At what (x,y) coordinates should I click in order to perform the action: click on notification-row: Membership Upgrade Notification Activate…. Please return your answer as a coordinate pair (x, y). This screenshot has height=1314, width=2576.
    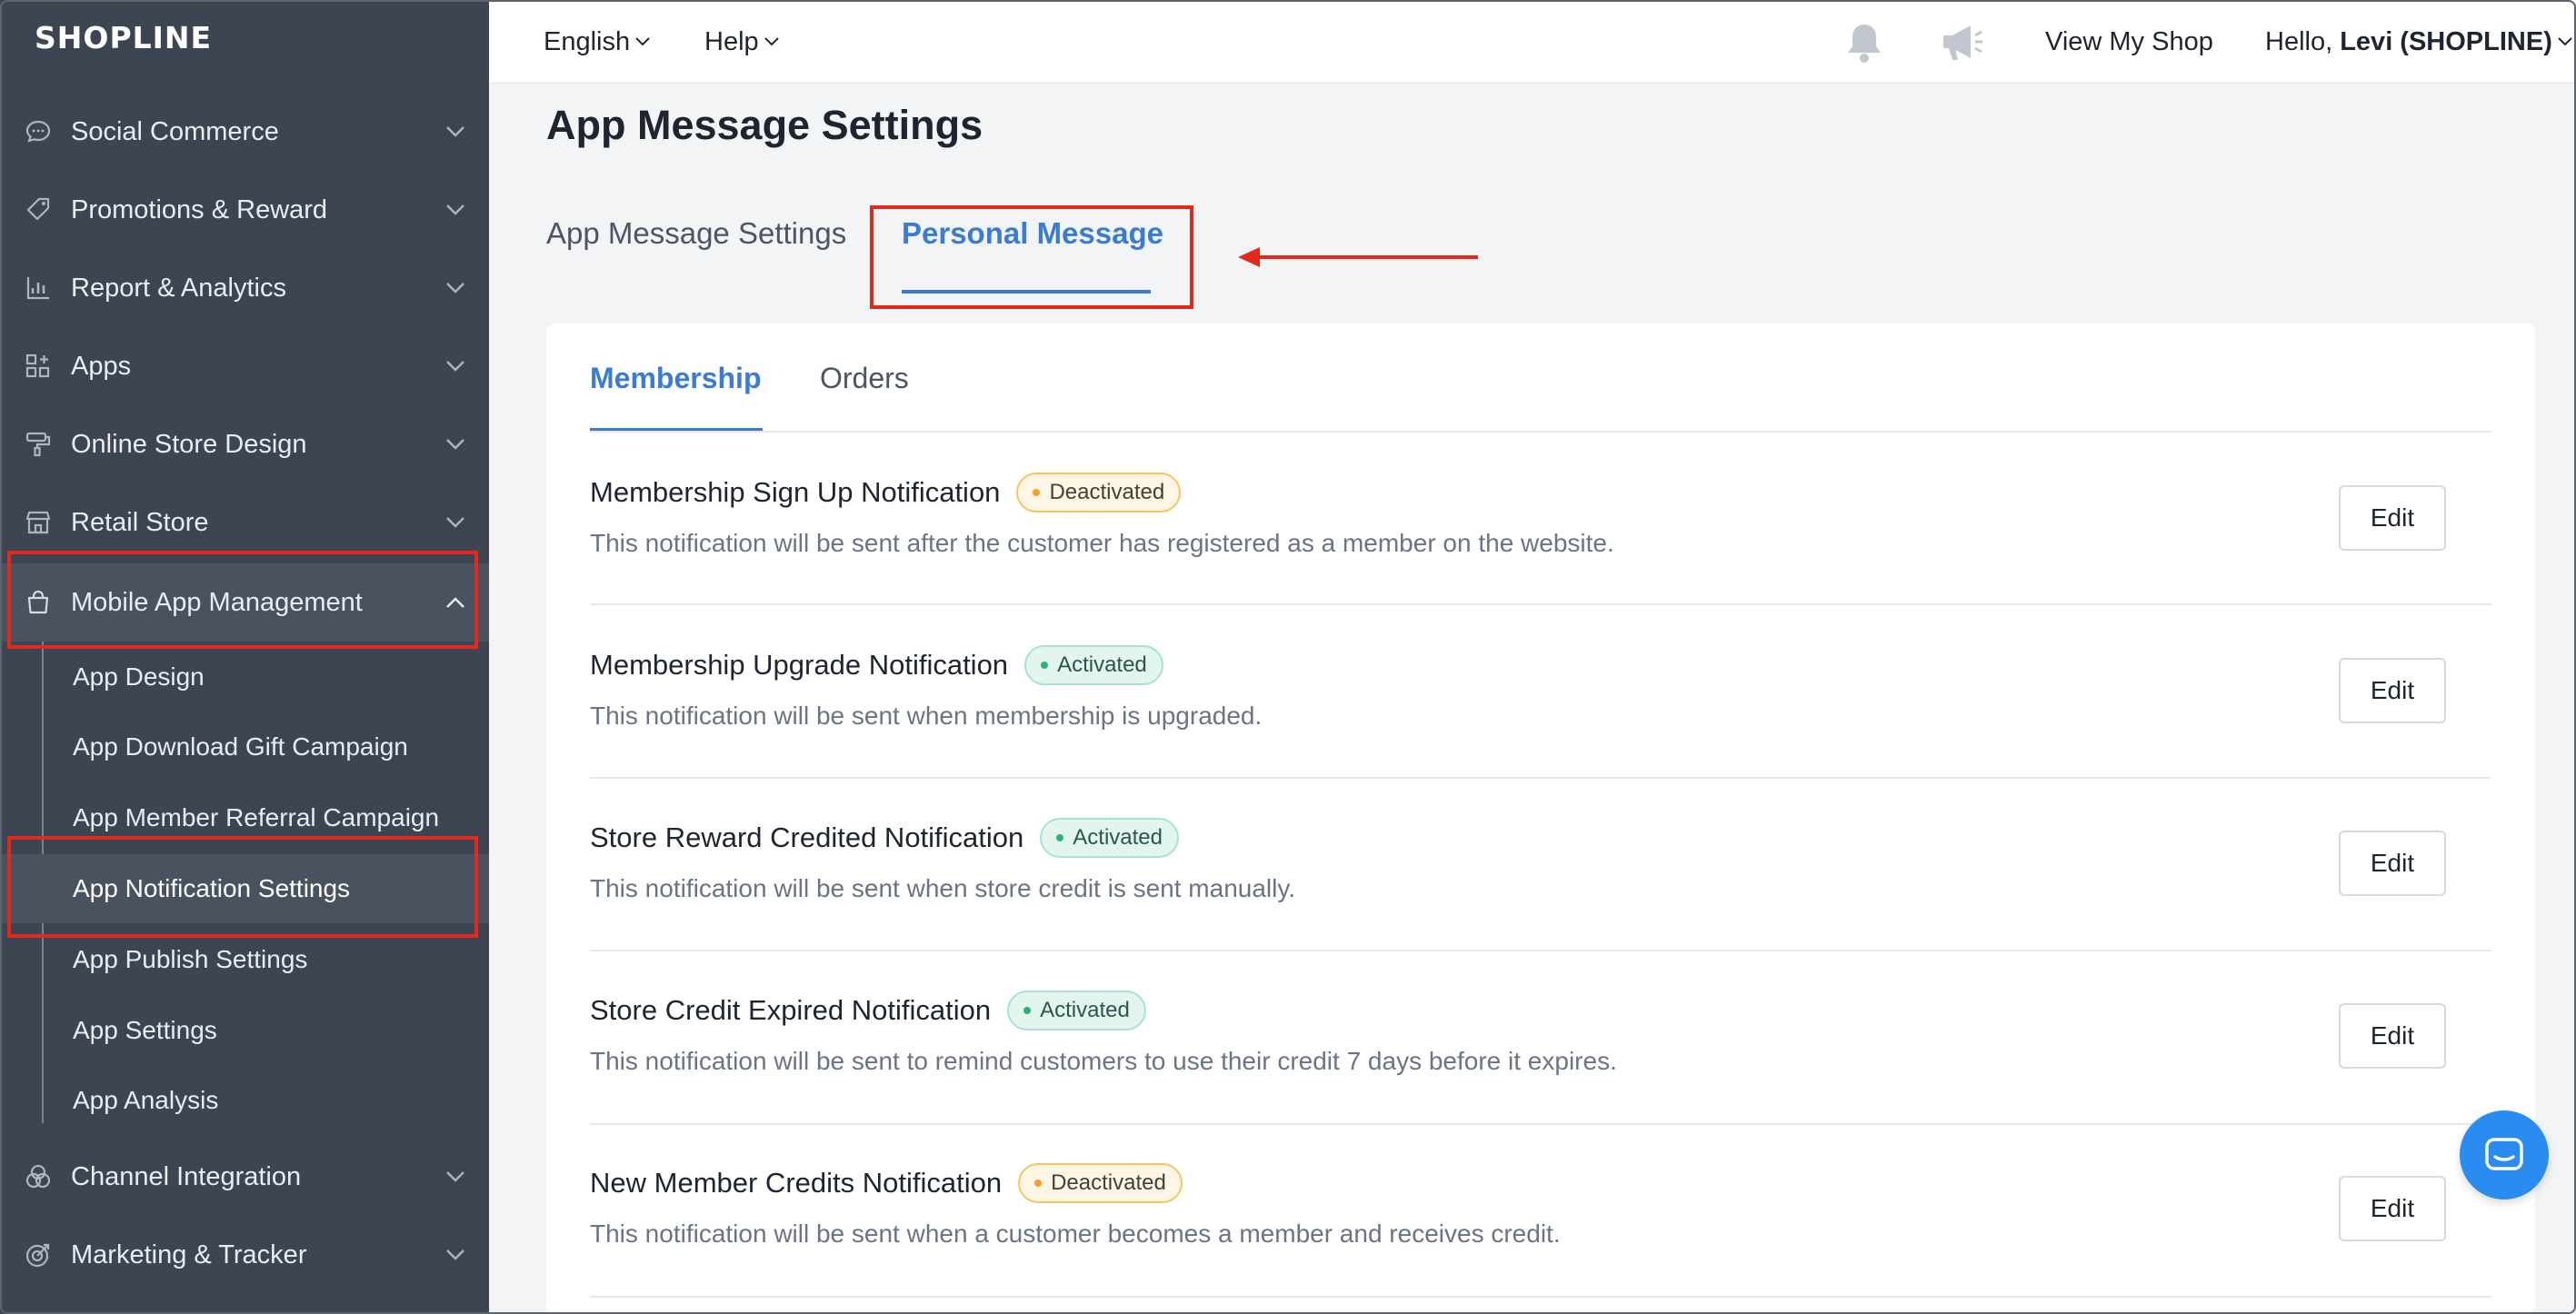
    Looking at the image, I should click on (1540, 732).